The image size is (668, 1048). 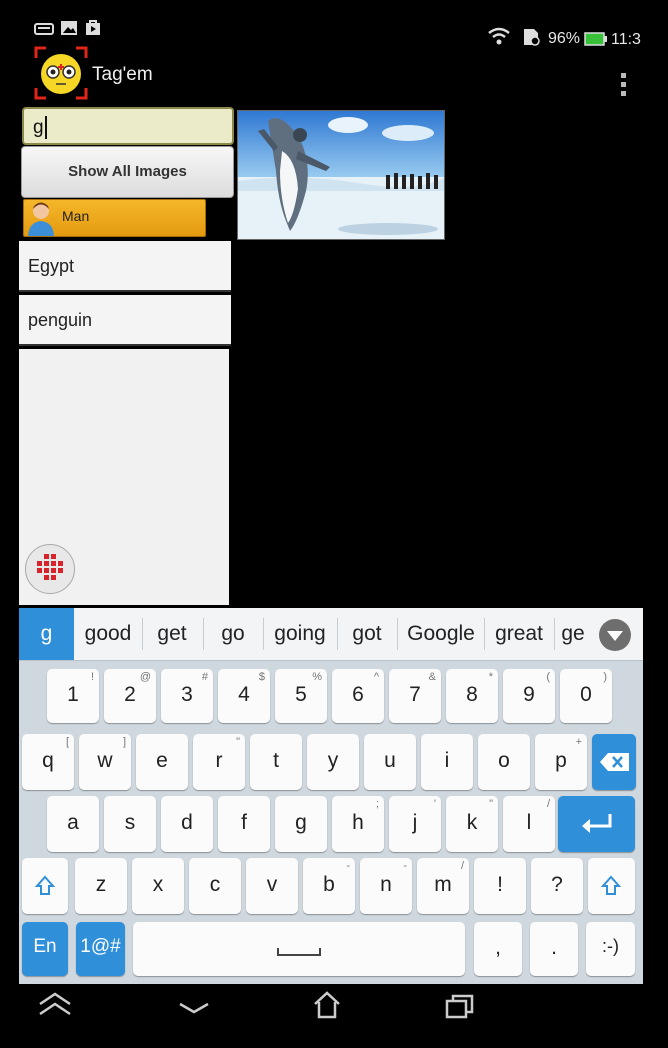 I want to click on key-n: n-, so click(x=386, y=886).